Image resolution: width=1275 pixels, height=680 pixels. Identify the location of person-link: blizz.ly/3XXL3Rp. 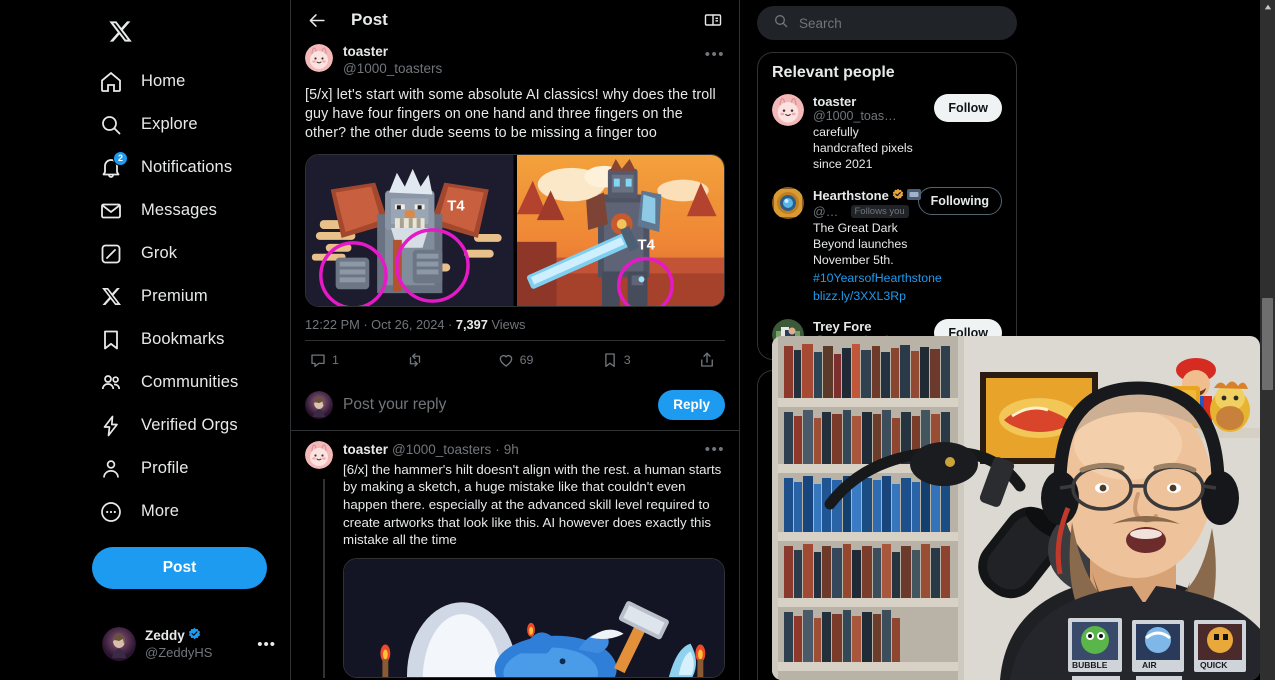
(861, 297).